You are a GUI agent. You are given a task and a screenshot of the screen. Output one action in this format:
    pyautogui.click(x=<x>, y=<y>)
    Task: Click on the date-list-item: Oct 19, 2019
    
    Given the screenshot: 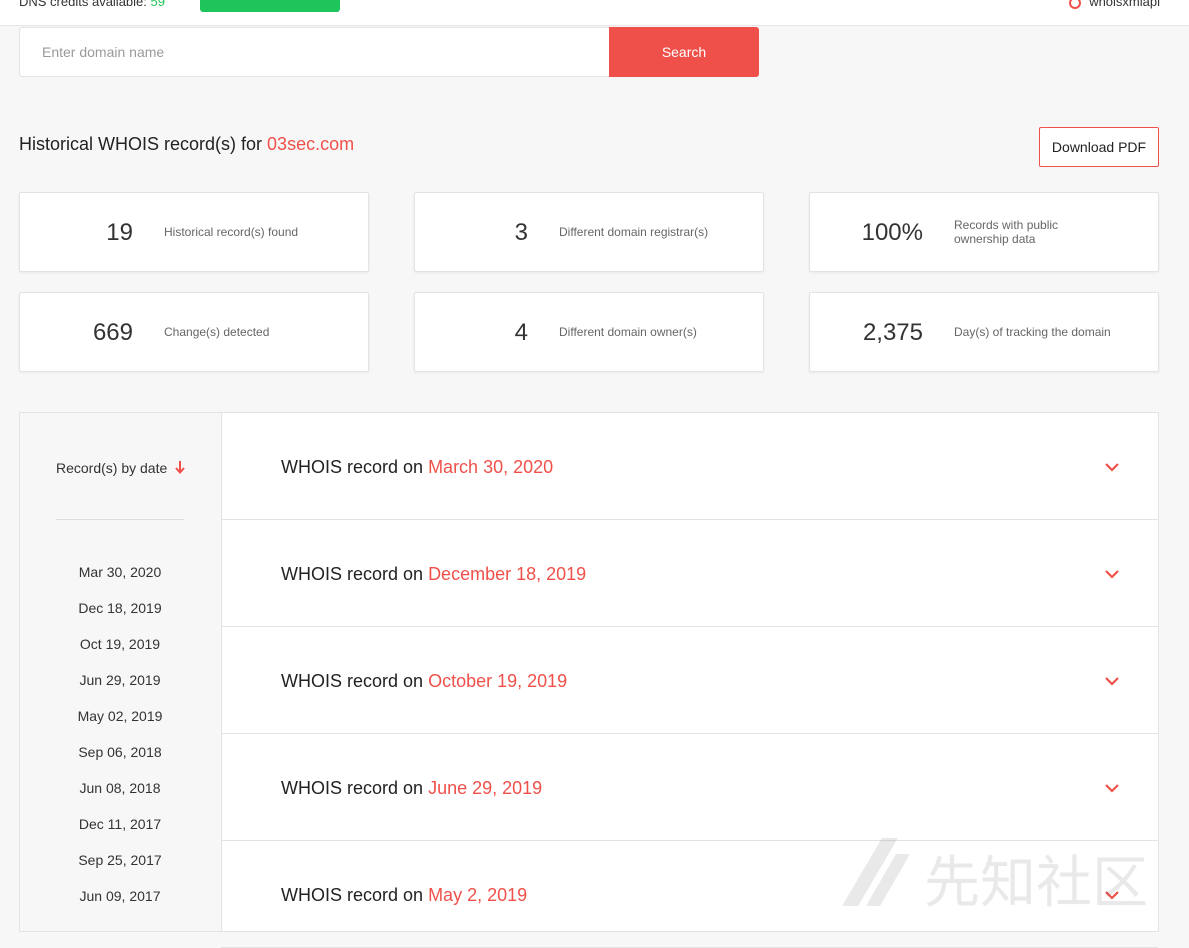 What is the action you would take?
    pyautogui.click(x=120, y=653)
    